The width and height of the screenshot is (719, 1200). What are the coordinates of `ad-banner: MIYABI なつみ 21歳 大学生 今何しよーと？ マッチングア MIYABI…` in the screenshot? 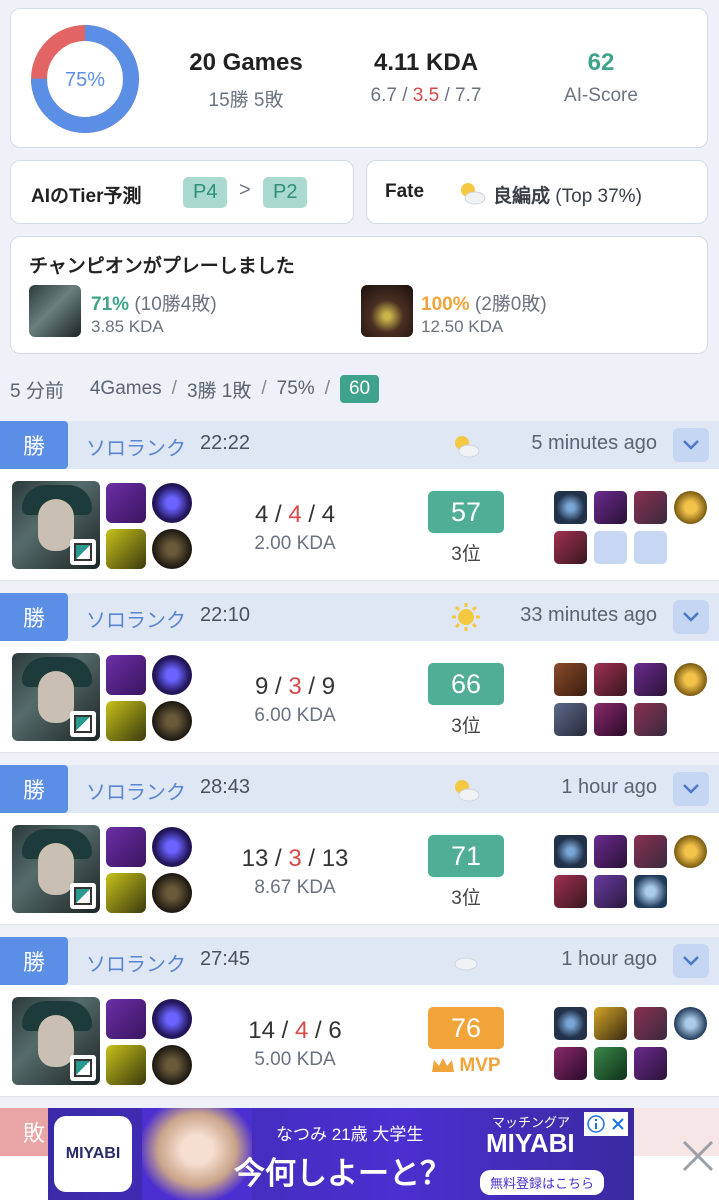 It's located at (341, 1154).